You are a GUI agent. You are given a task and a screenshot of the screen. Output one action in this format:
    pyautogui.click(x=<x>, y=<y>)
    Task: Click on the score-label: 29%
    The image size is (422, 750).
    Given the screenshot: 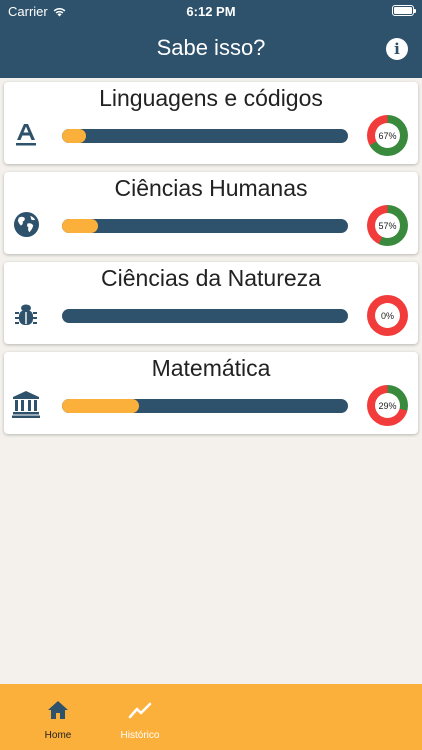 What is the action you would take?
    pyautogui.click(x=387, y=405)
    